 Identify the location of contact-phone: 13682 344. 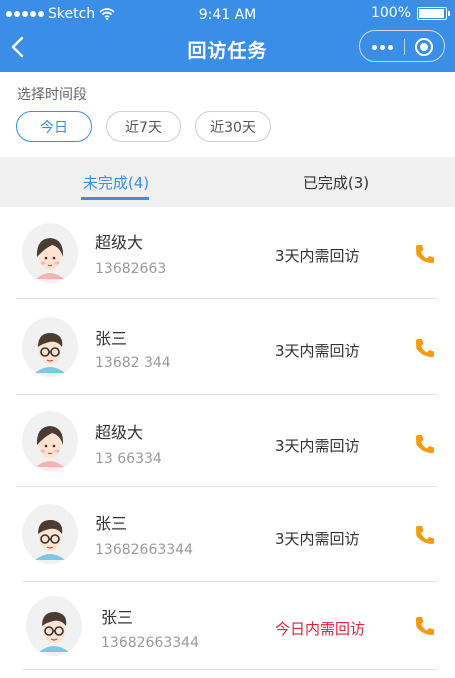
(133, 363).